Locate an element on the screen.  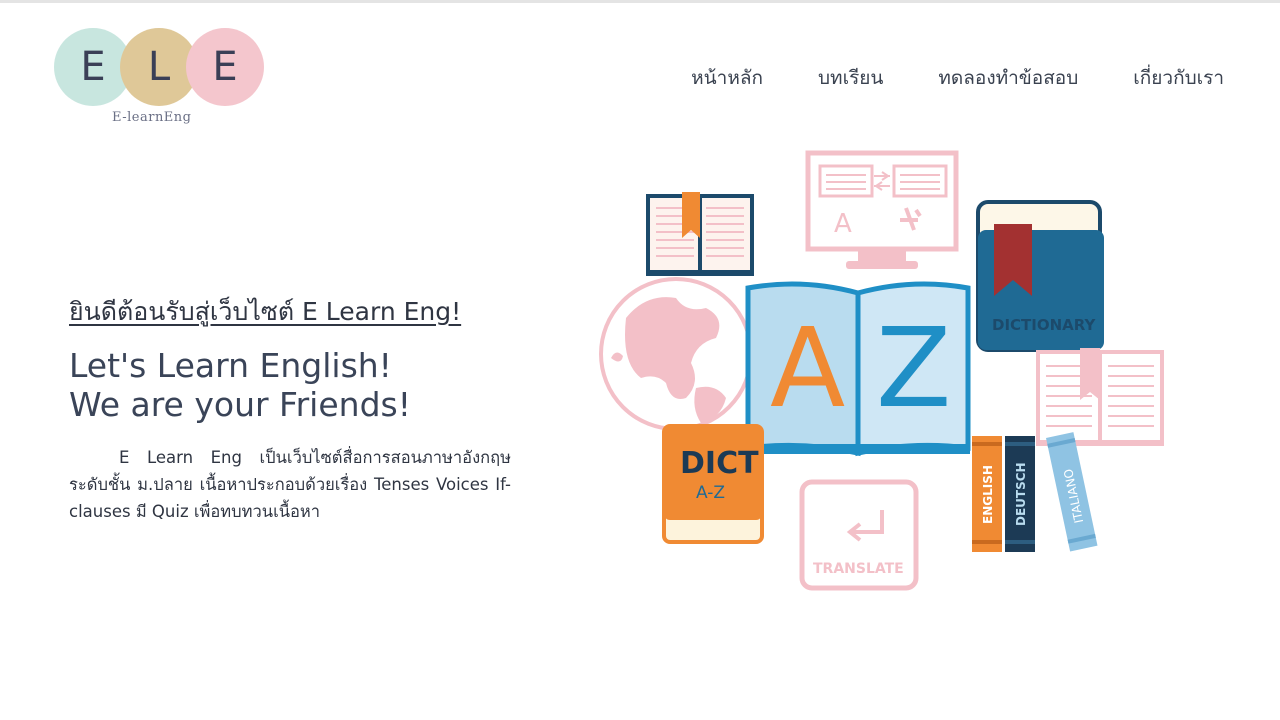
open-book-pink-icon is located at coordinates (1100, 397).